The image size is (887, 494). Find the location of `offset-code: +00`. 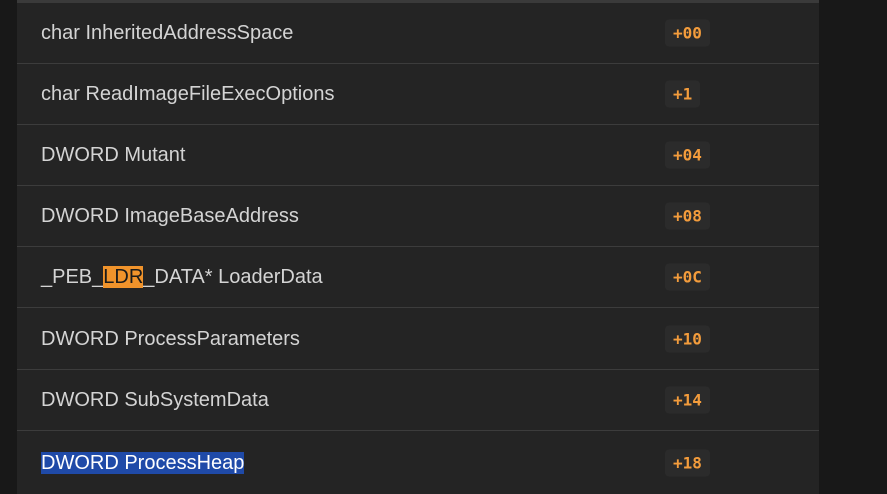

offset-code: +00 is located at coordinates (687, 33).